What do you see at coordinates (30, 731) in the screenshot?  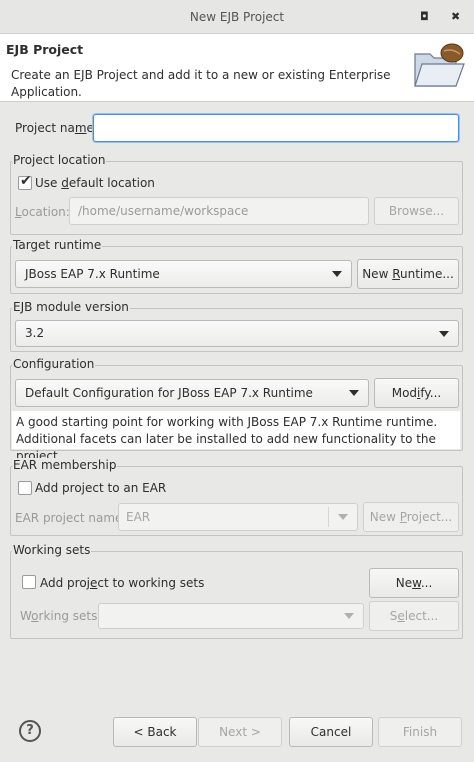 I see `help-icon: ?` at bounding box center [30, 731].